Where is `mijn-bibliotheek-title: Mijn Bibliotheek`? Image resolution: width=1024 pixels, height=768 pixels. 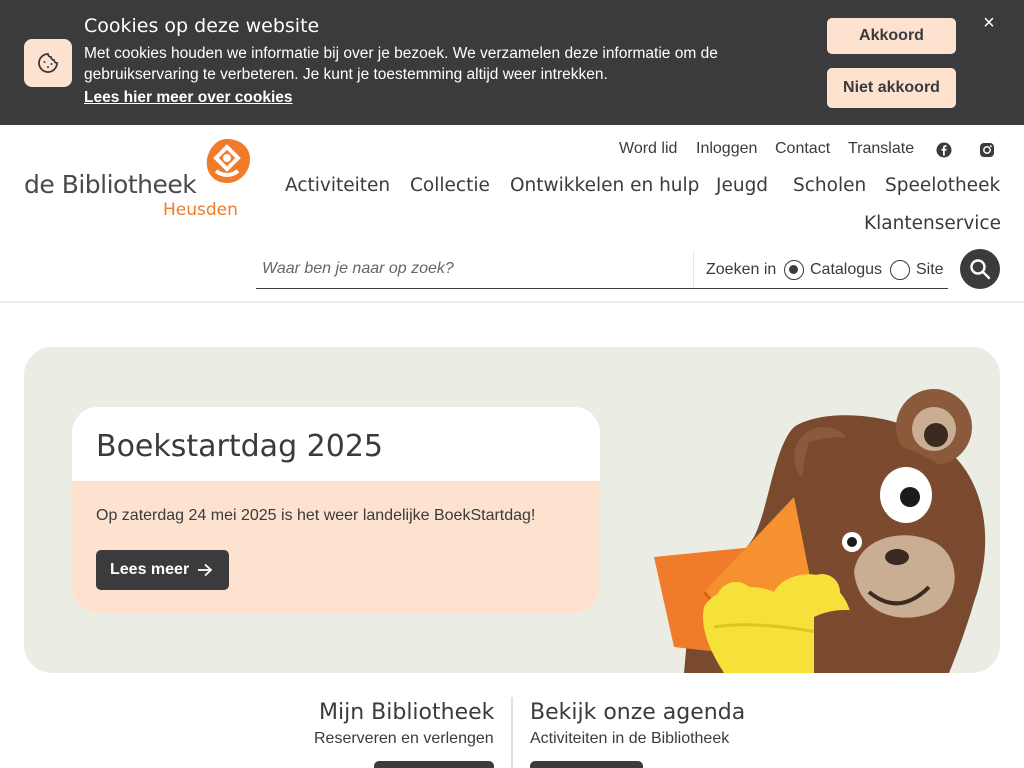
mijn-bibliotheek-title: Mijn Bibliotheek is located at coordinates (406, 712).